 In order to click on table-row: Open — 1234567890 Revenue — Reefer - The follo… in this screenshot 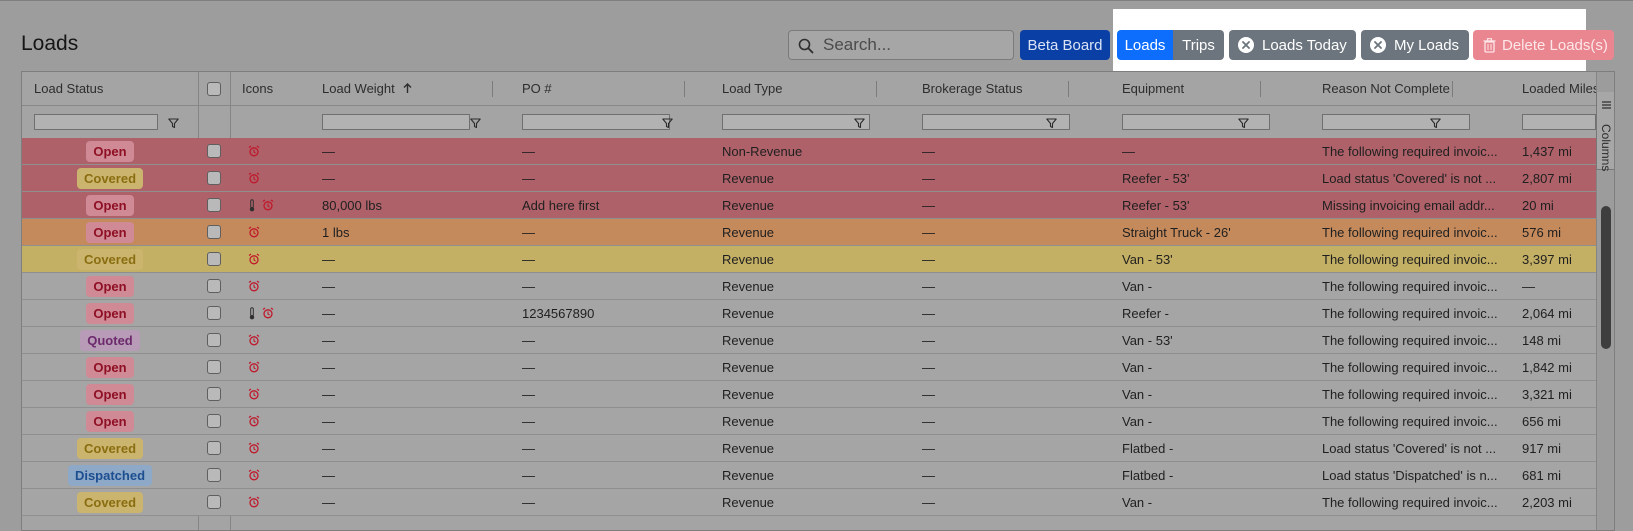, I will do `click(809, 313)`.